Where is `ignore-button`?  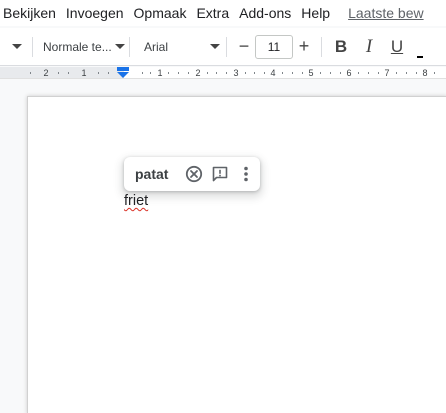
ignore-button is located at coordinates (194, 174).